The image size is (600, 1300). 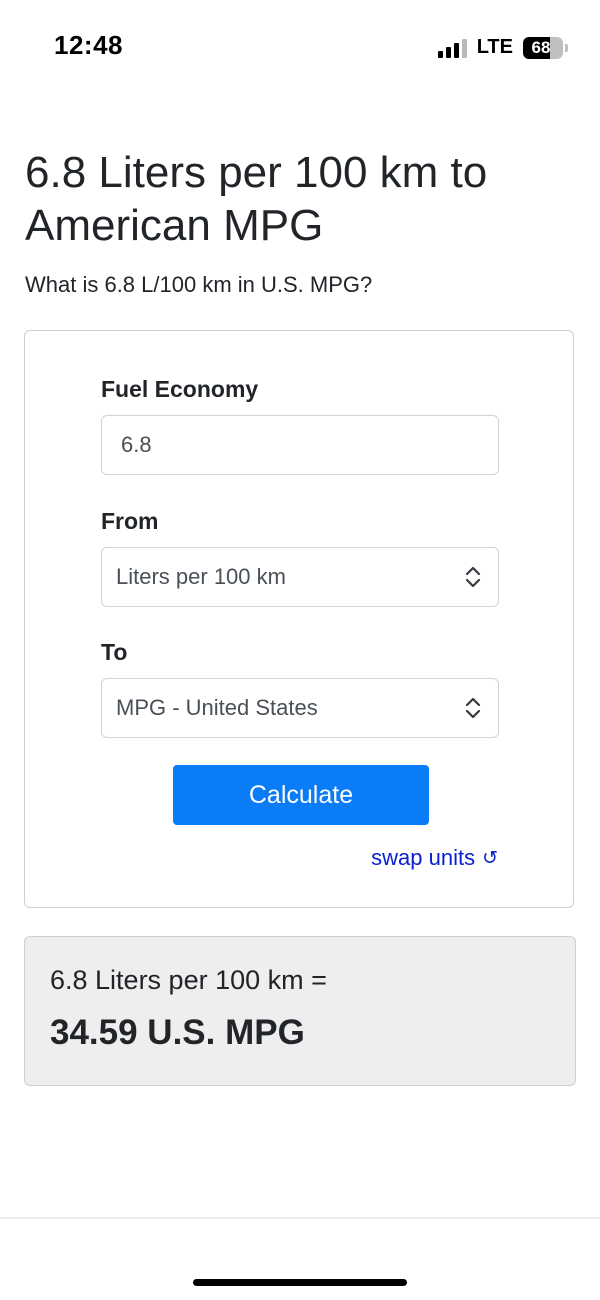 I want to click on to-unit-select: MPG - United States, so click(x=300, y=708).